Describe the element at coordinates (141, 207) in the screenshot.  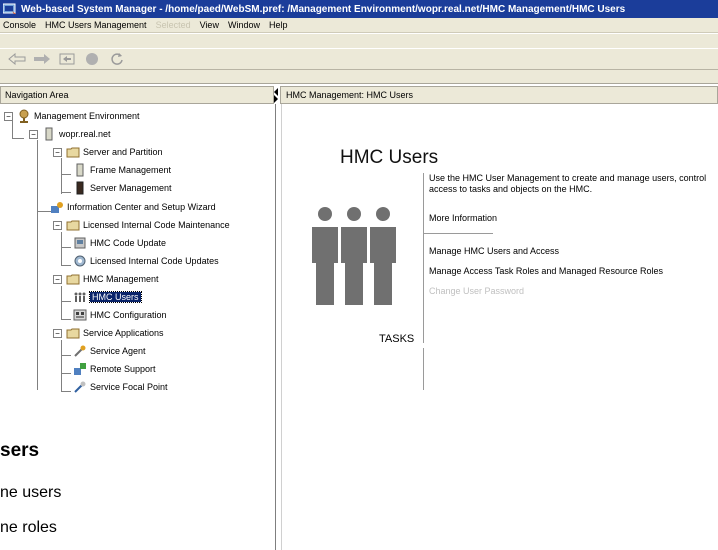
I see `tree-node-label: Information Center and Setup Wizard` at that location.